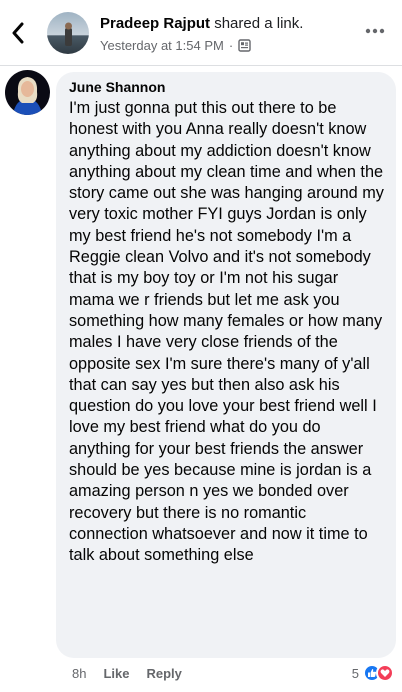 Image resolution: width=402 pixels, height=692 pixels. Describe the element at coordinates (355, 673) in the screenshot. I see `reaction-count: 5` at that location.